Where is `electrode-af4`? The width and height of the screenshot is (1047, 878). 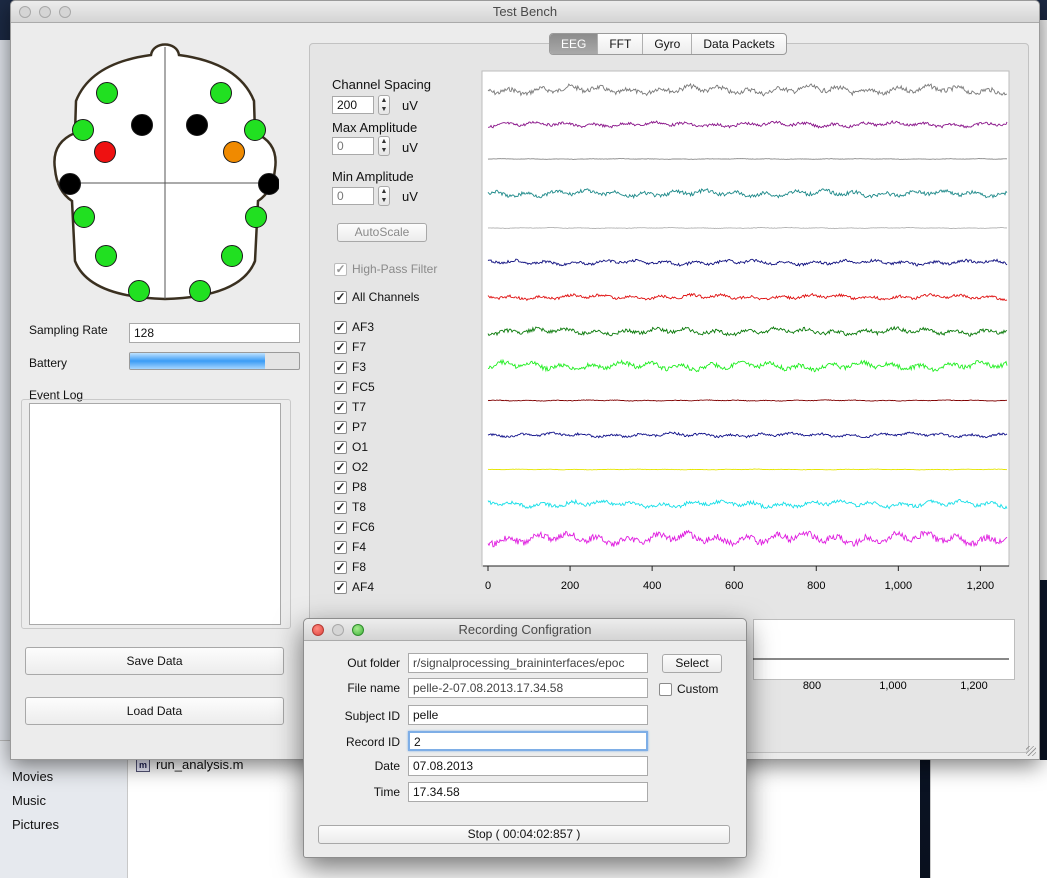
electrode-af4 is located at coordinates (221, 93).